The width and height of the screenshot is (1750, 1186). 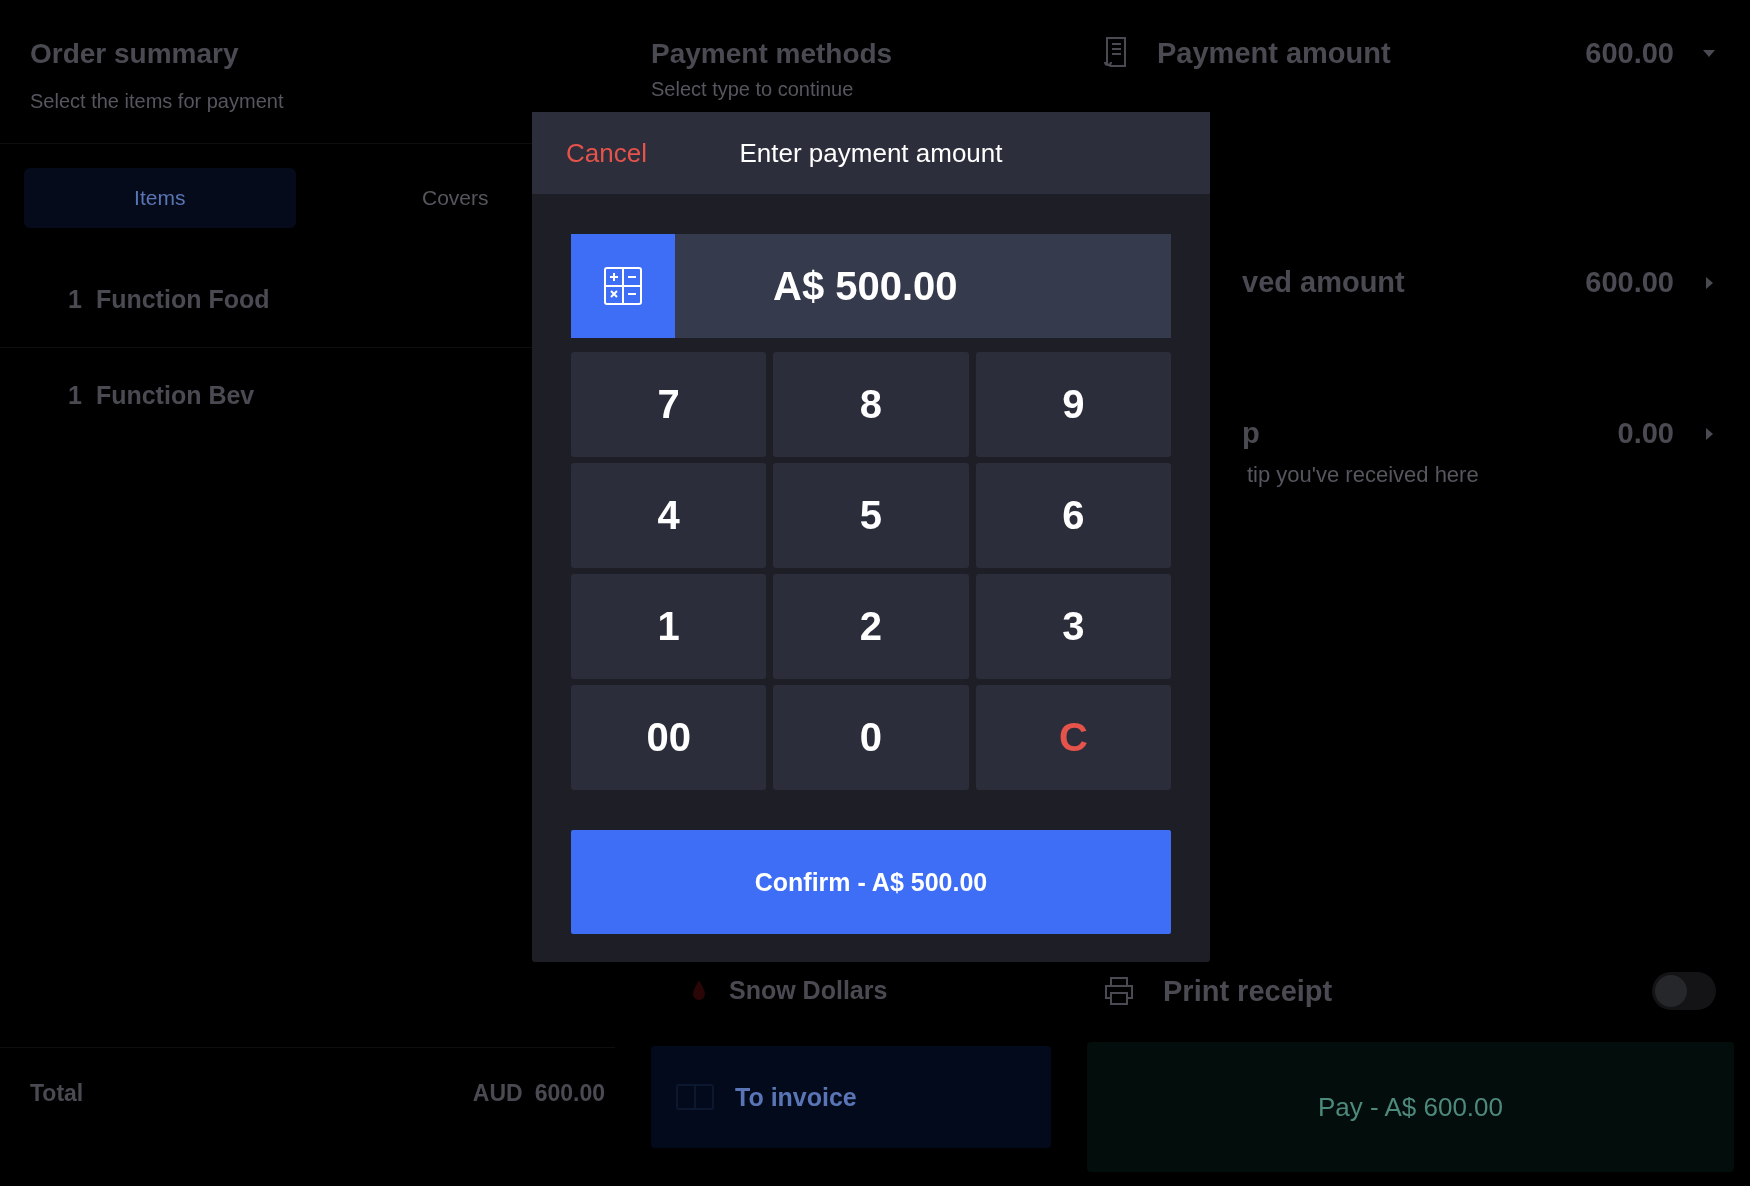 What do you see at coordinates (871, 737) in the screenshot?
I see `digit-key: 0` at bounding box center [871, 737].